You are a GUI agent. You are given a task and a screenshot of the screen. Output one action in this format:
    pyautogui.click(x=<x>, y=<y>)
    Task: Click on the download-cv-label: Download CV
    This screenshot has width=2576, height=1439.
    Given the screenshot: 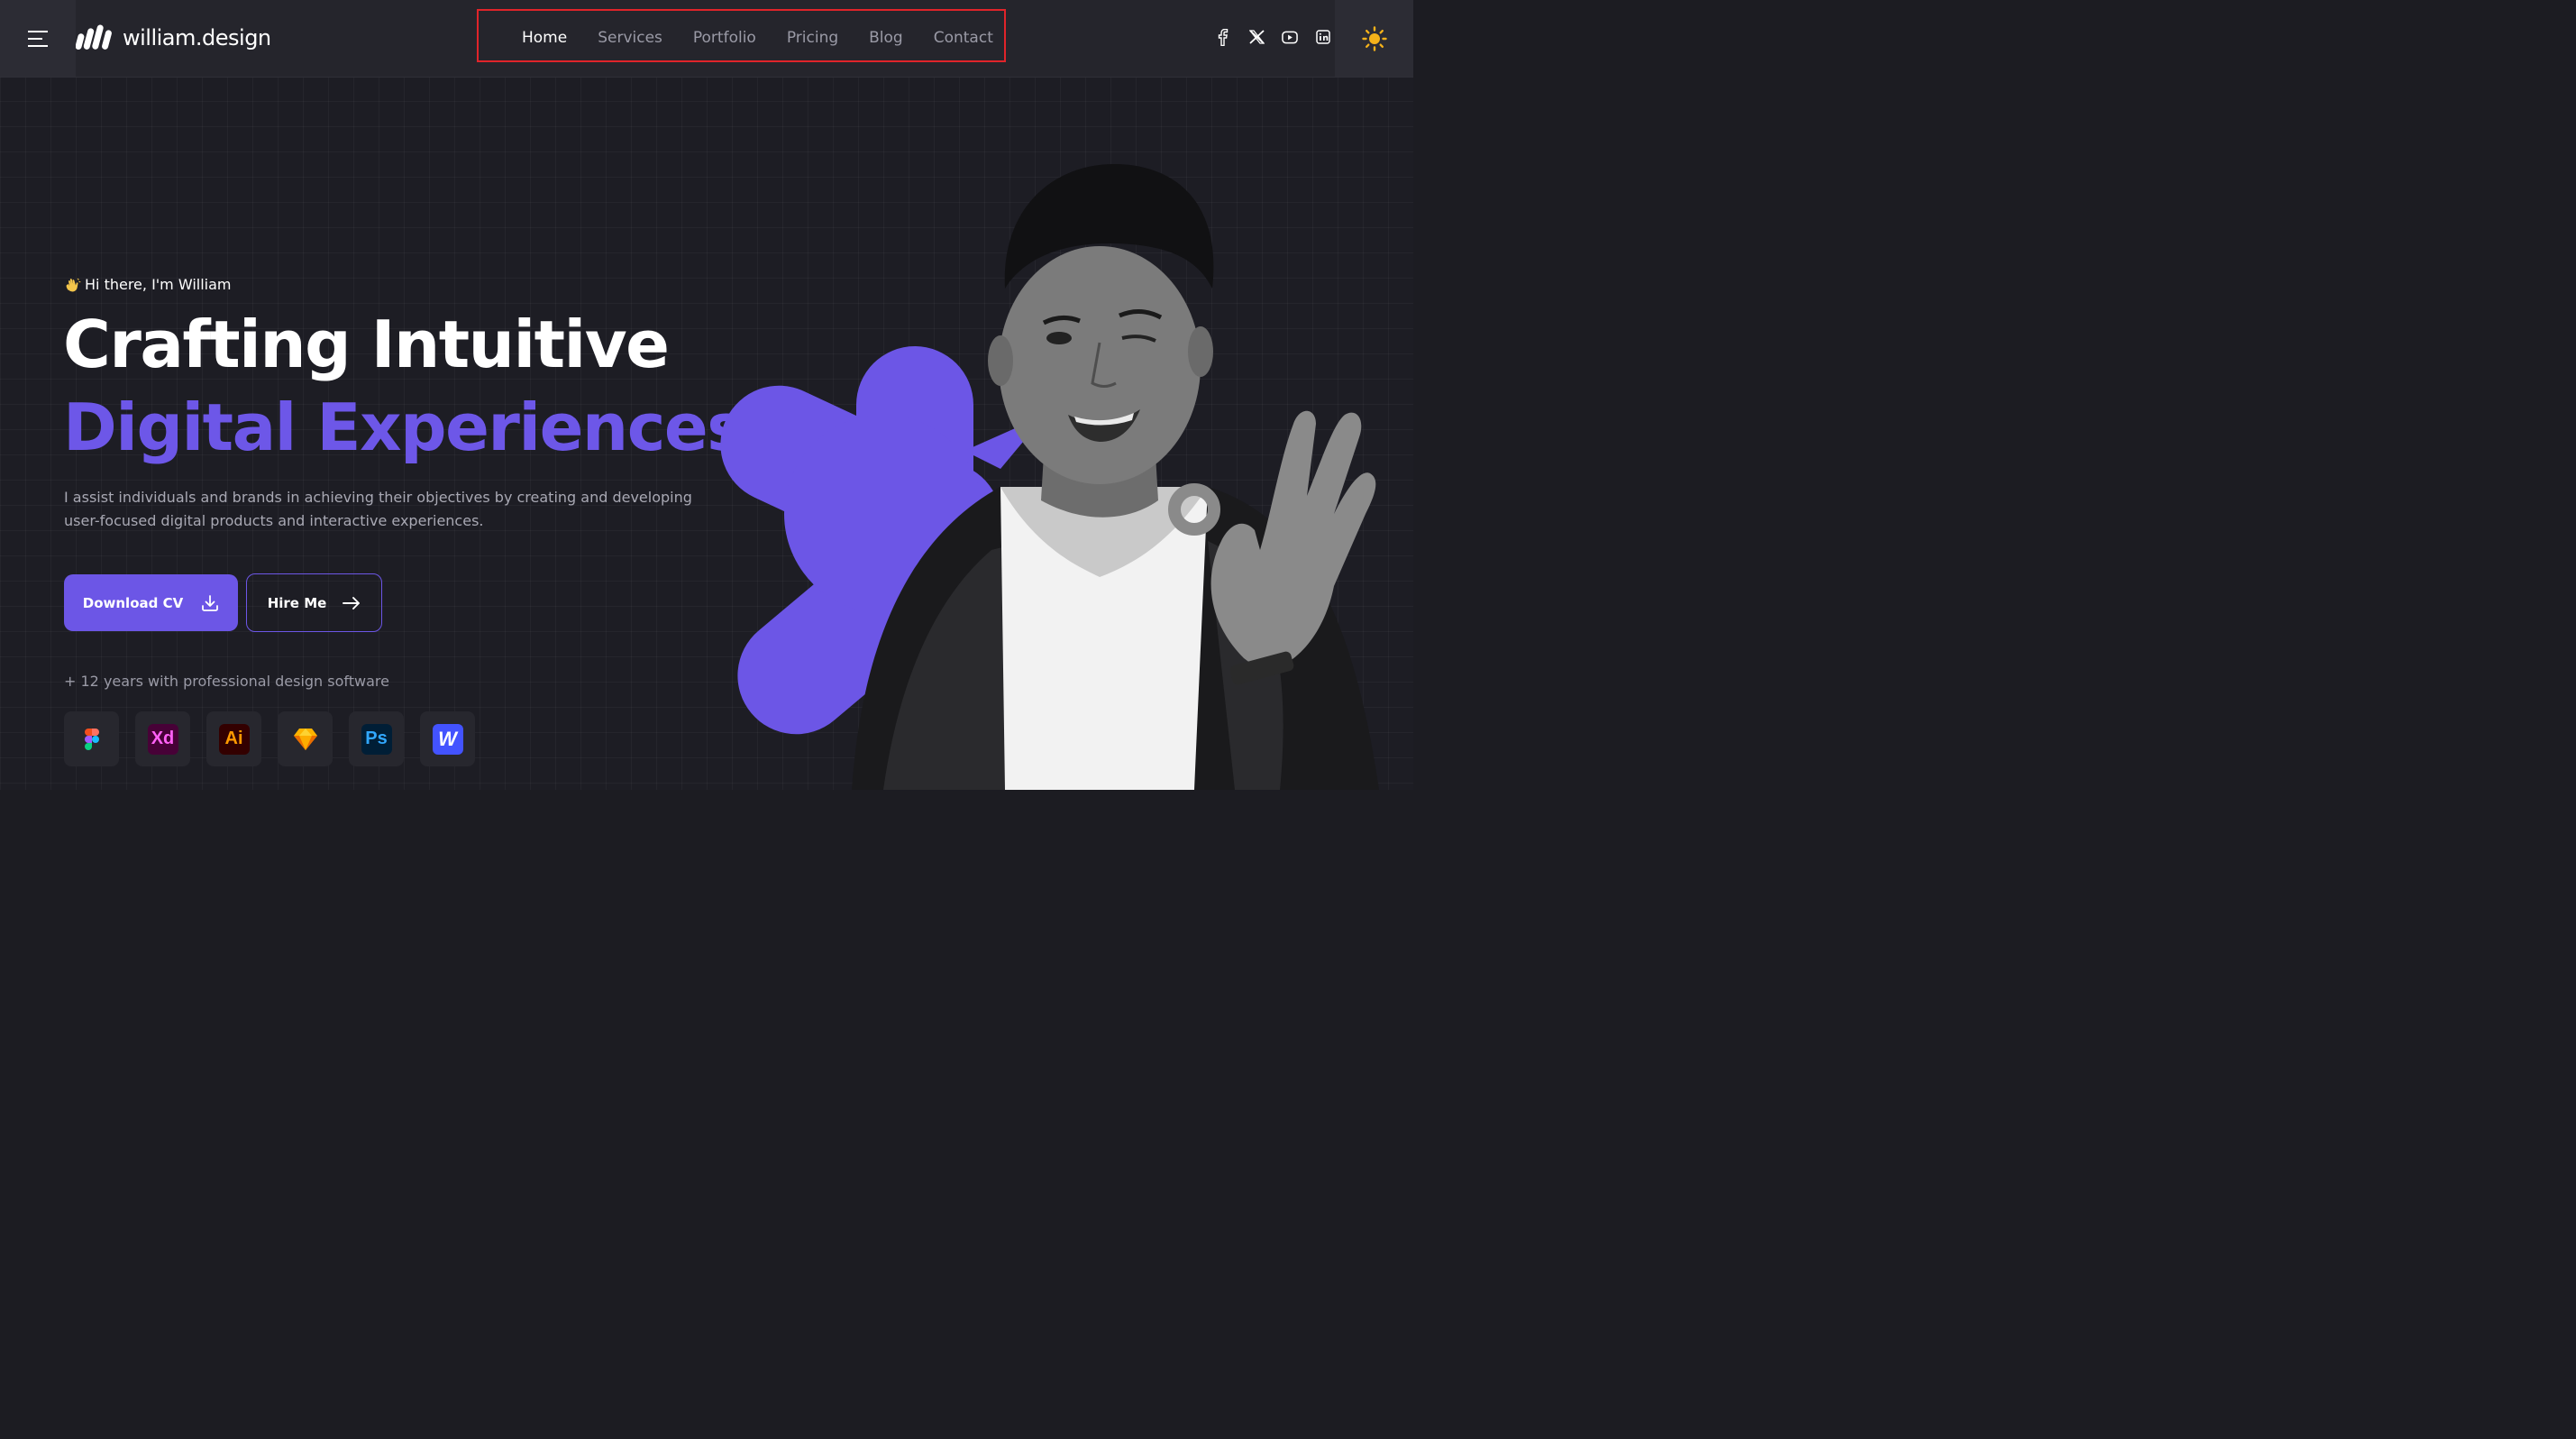 What is the action you would take?
    pyautogui.click(x=133, y=602)
    